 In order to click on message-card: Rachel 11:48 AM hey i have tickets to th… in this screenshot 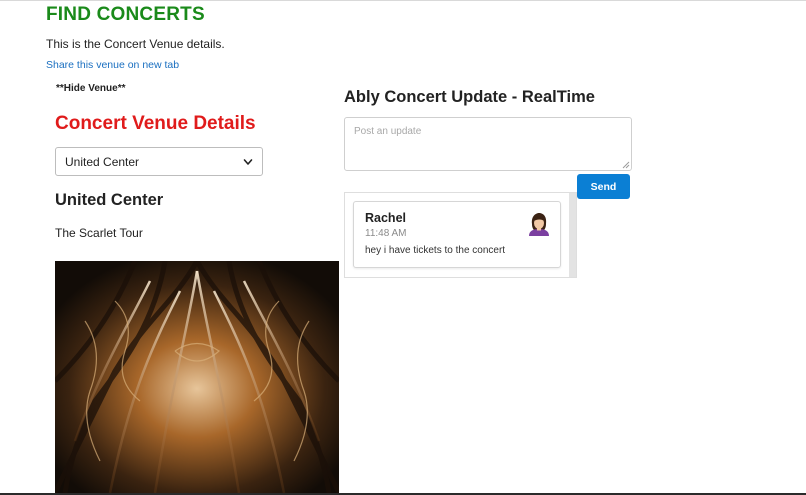, I will do `click(457, 234)`.